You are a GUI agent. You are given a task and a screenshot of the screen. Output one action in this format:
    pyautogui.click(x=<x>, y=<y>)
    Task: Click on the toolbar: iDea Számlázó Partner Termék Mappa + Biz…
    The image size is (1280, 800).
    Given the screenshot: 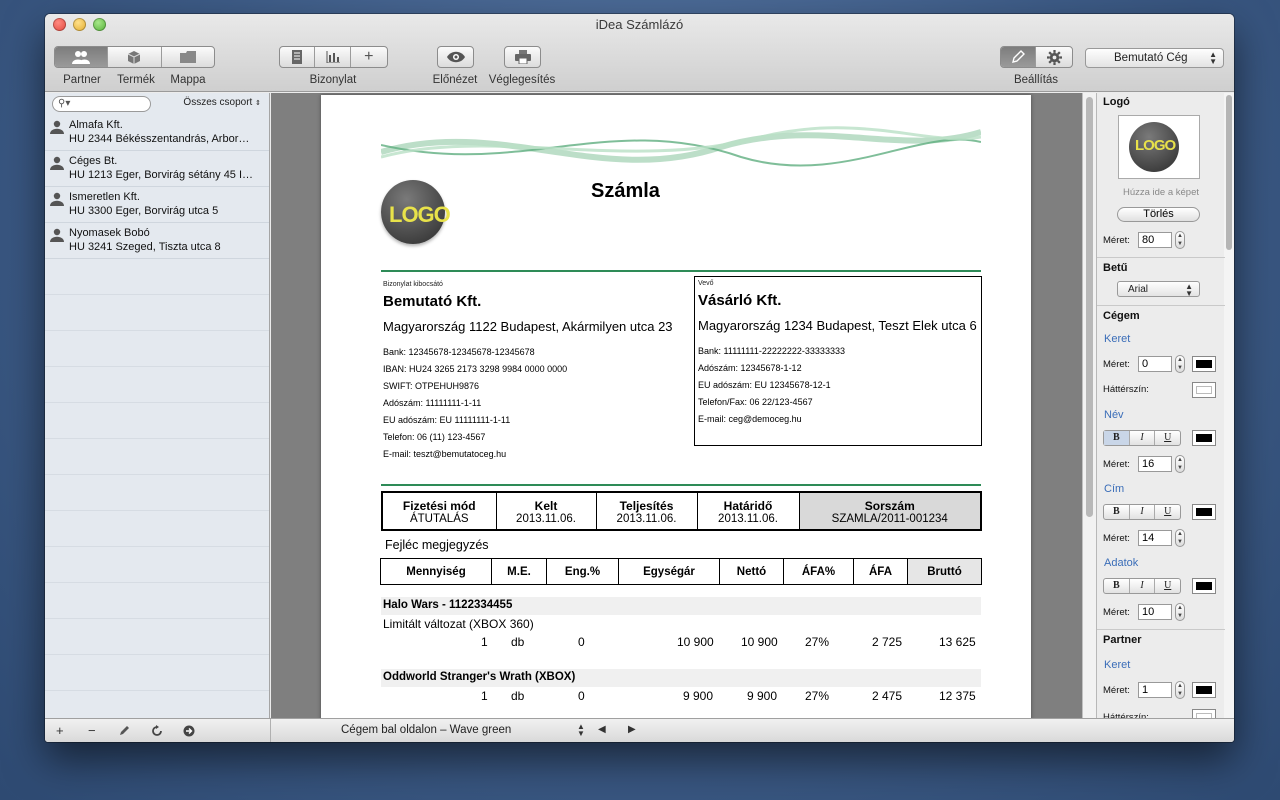 What is the action you would take?
    pyautogui.click(x=639, y=53)
    